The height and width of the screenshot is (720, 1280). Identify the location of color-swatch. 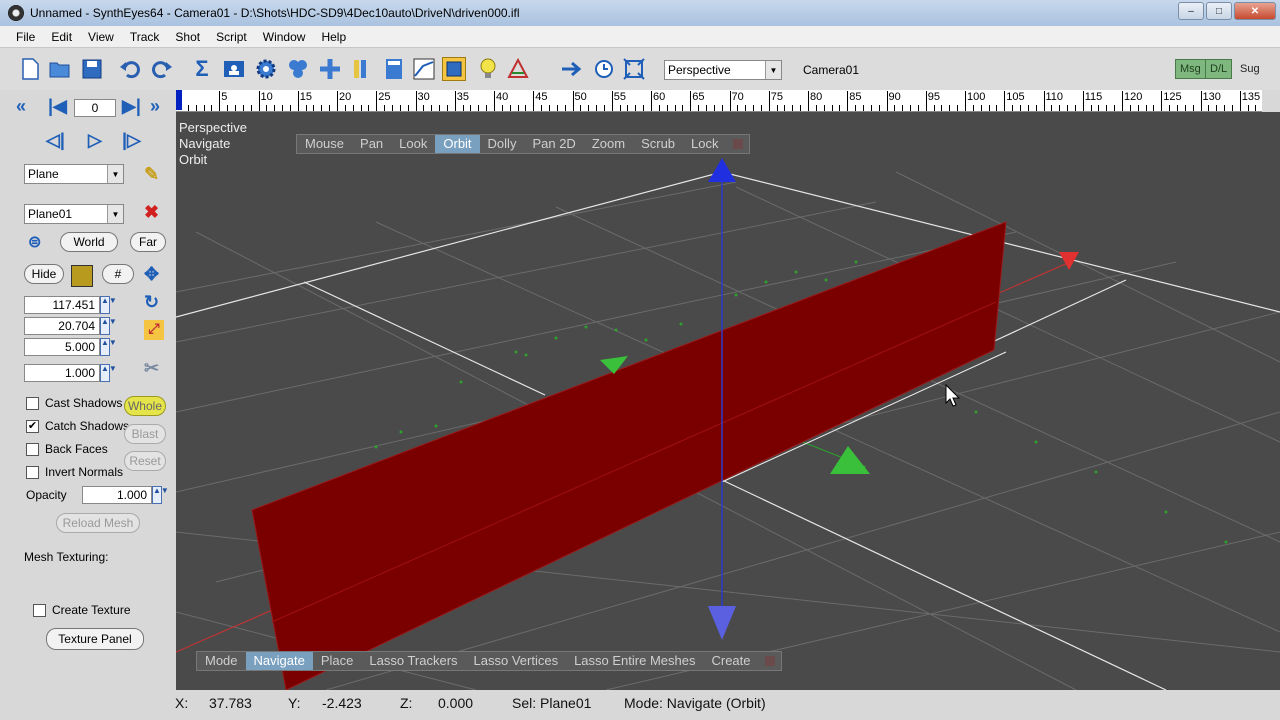
(82, 276).